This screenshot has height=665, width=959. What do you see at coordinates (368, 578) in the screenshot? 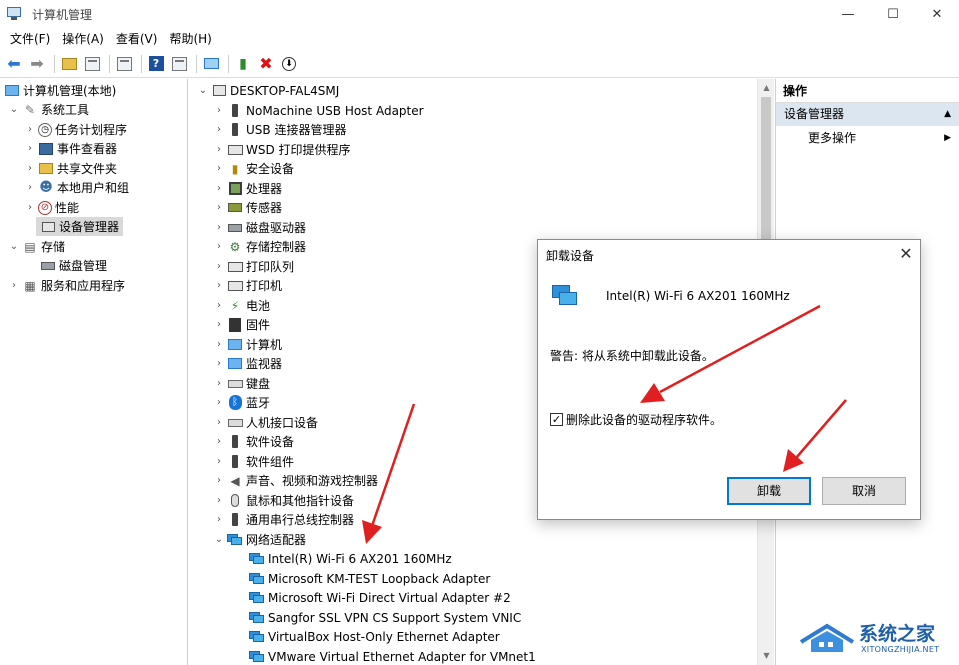
I see `network-adapter-item: Microsoft KM-TEST Loopback Adapter` at bounding box center [368, 578].